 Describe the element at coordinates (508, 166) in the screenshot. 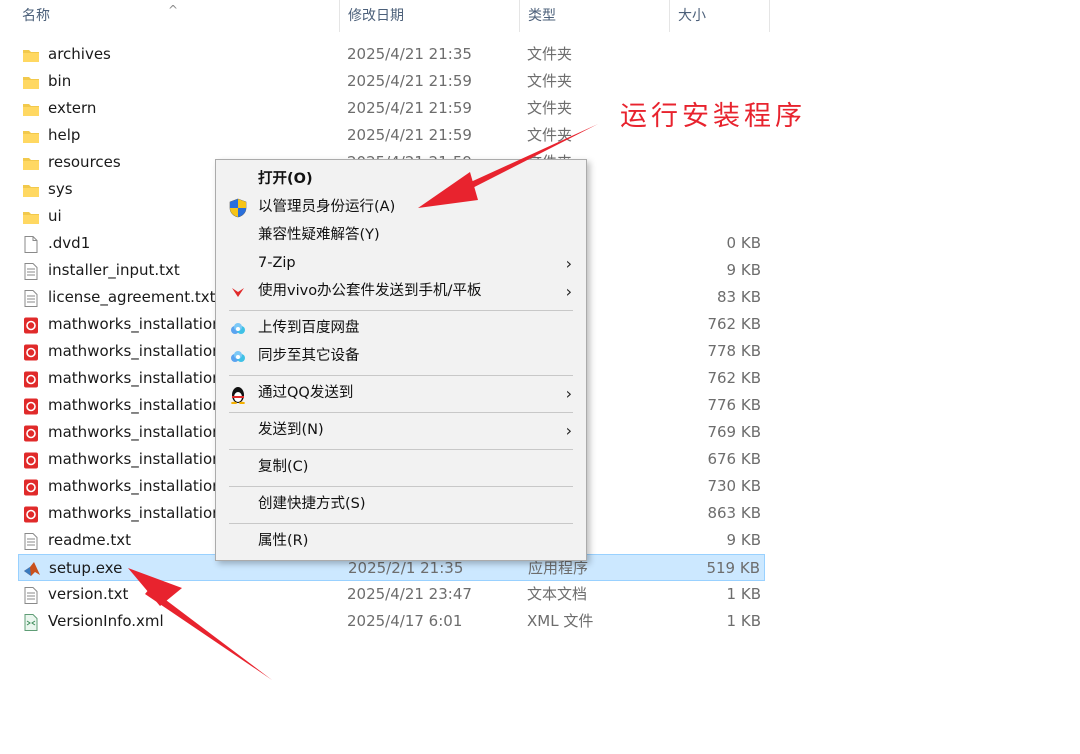

I see `arrow-to-run-as-admin` at that location.